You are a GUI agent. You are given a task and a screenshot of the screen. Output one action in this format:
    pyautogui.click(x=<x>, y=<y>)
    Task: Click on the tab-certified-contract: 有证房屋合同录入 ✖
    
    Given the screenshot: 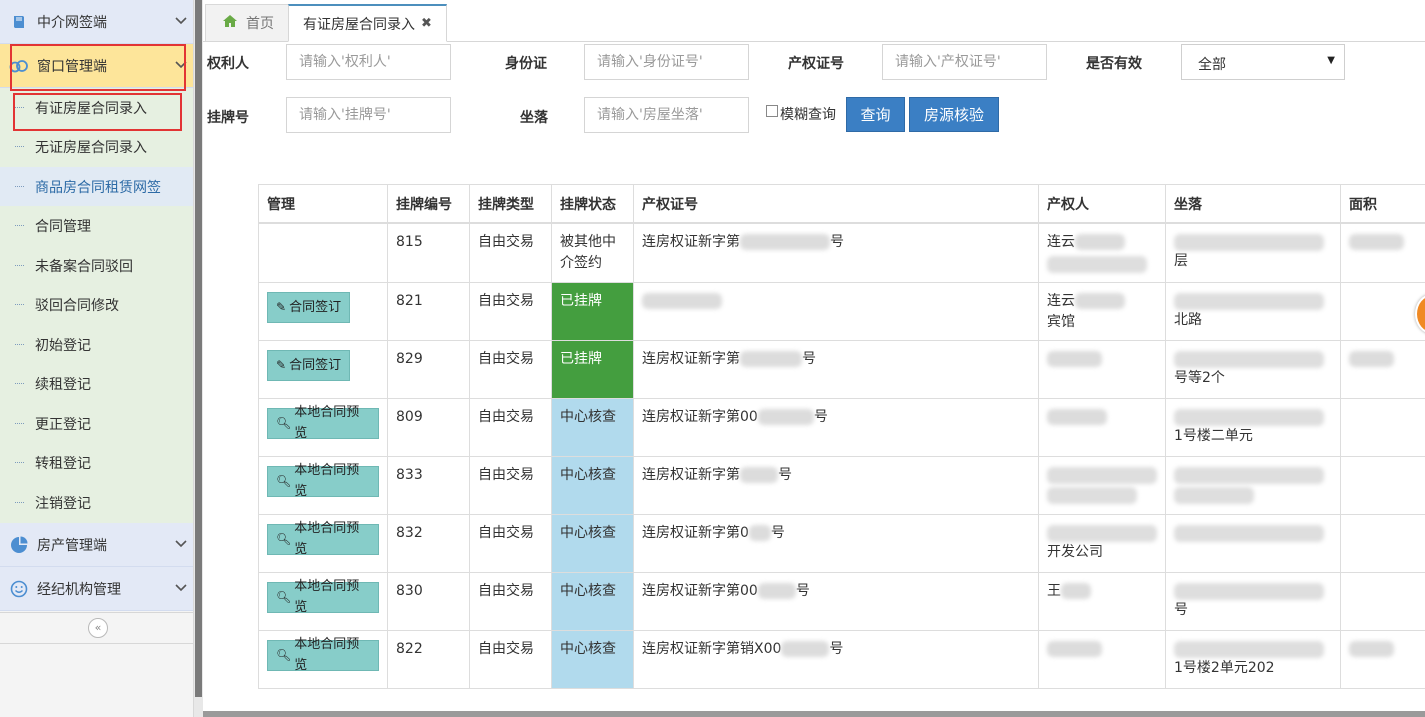 What is the action you would take?
    pyautogui.click(x=367, y=23)
    